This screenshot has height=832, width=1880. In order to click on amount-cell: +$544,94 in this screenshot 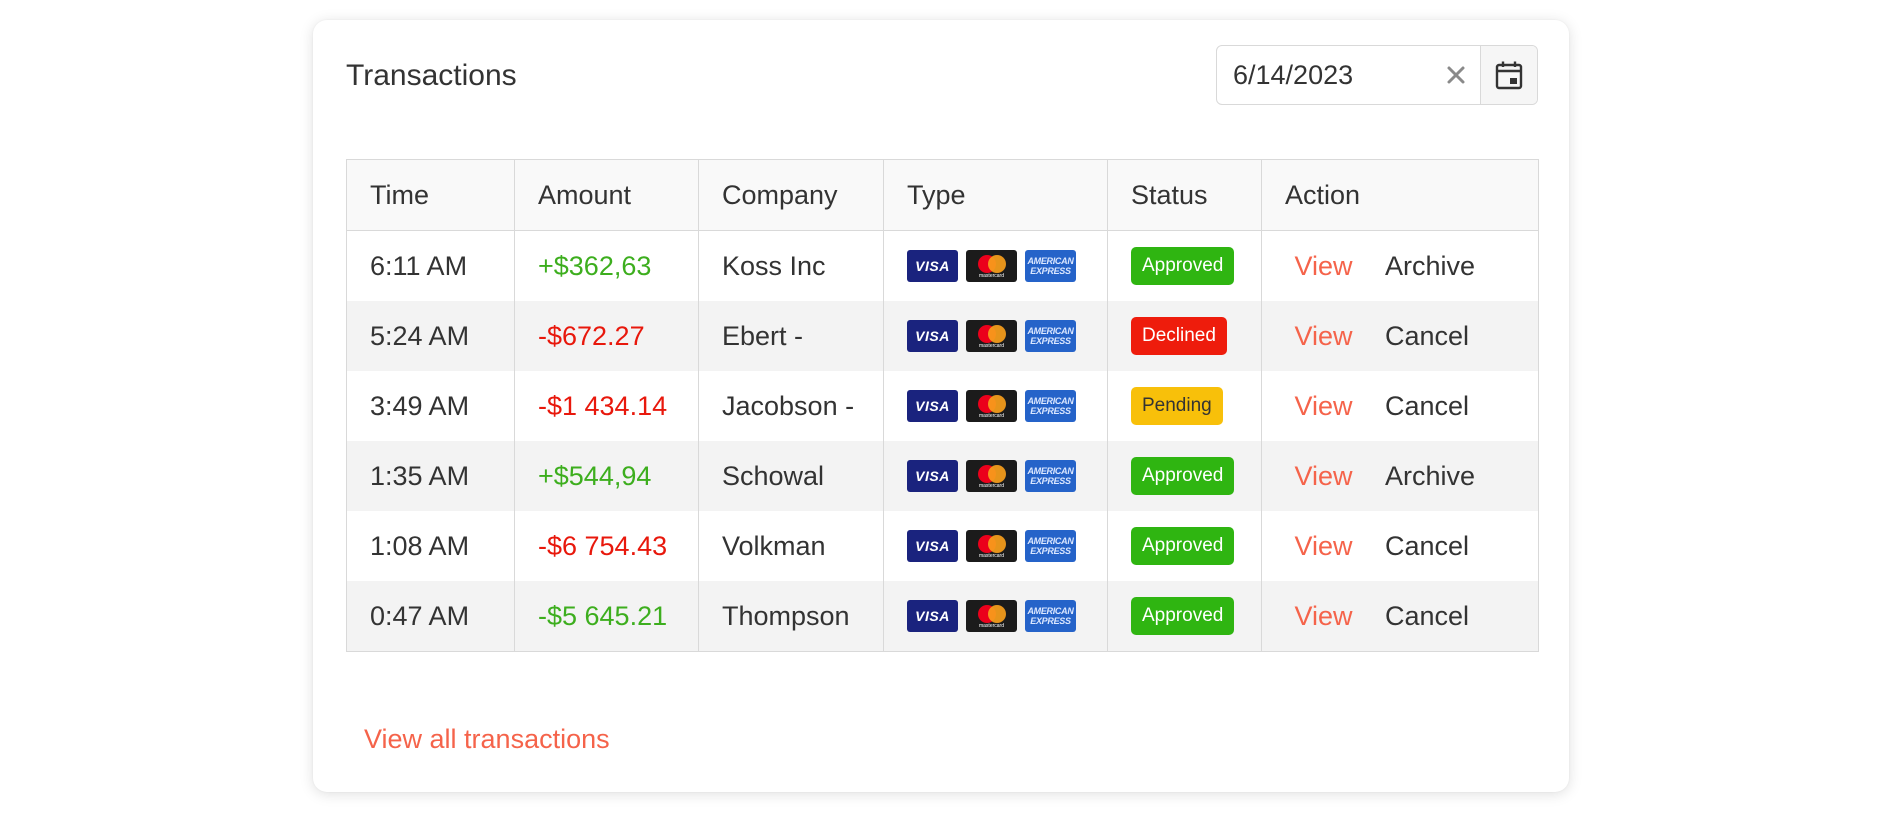, I will do `click(606, 476)`.